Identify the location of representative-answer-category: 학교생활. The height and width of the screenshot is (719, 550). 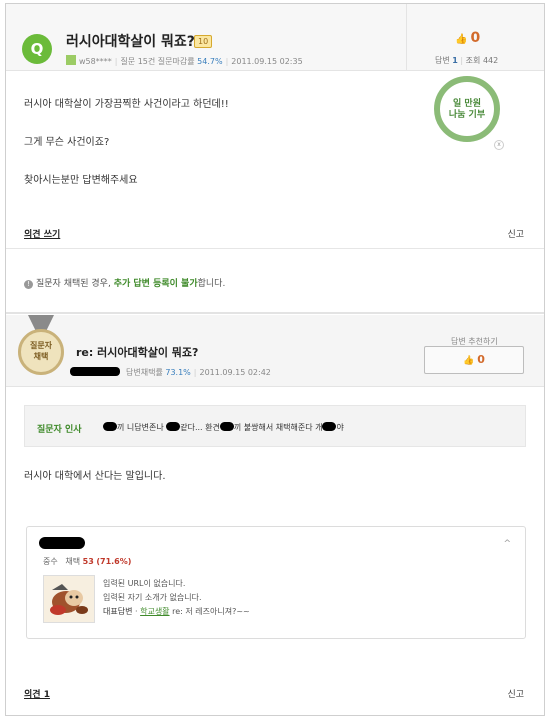
(154, 611).